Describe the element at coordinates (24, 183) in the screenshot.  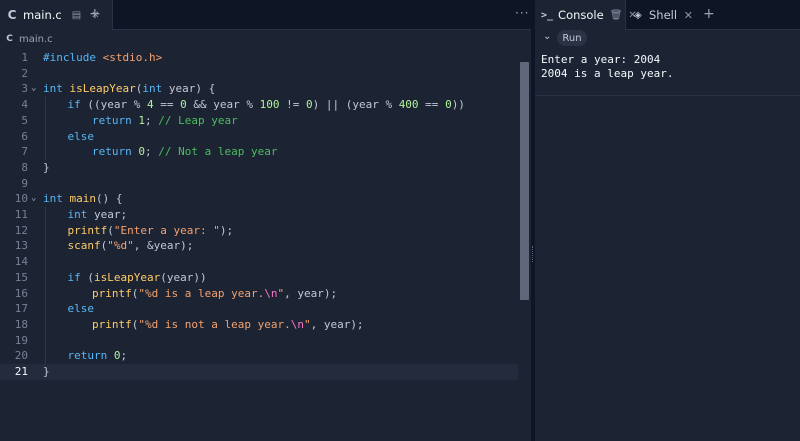
I see `line-number: 9` at that location.